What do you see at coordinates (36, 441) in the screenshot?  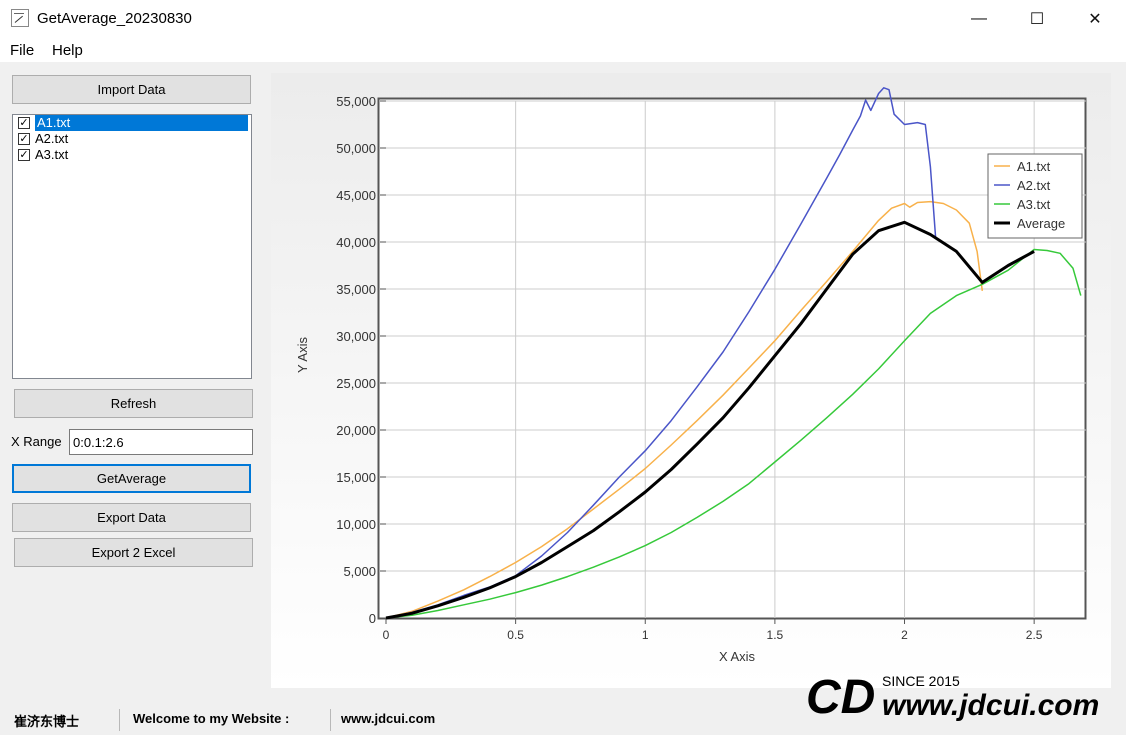 I see `xrange-label: X Range` at bounding box center [36, 441].